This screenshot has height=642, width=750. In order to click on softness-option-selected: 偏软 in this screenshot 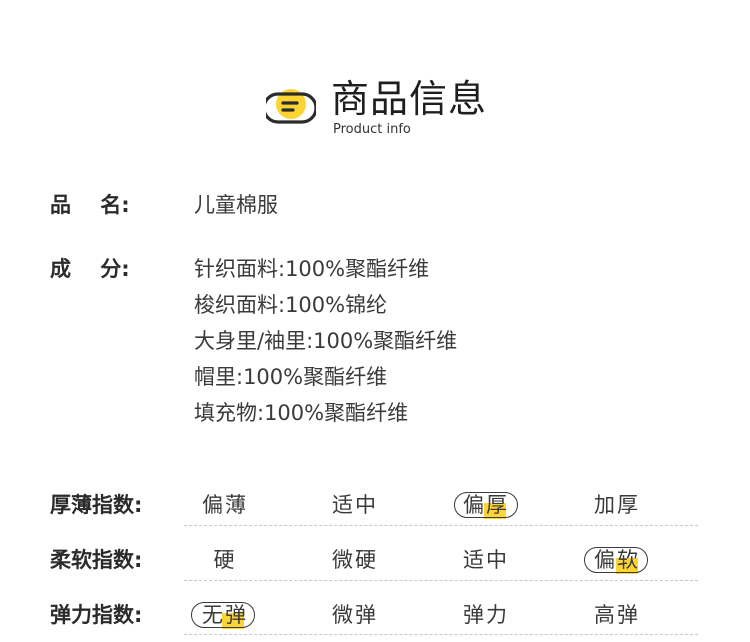, I will do `click(617, 560)`.